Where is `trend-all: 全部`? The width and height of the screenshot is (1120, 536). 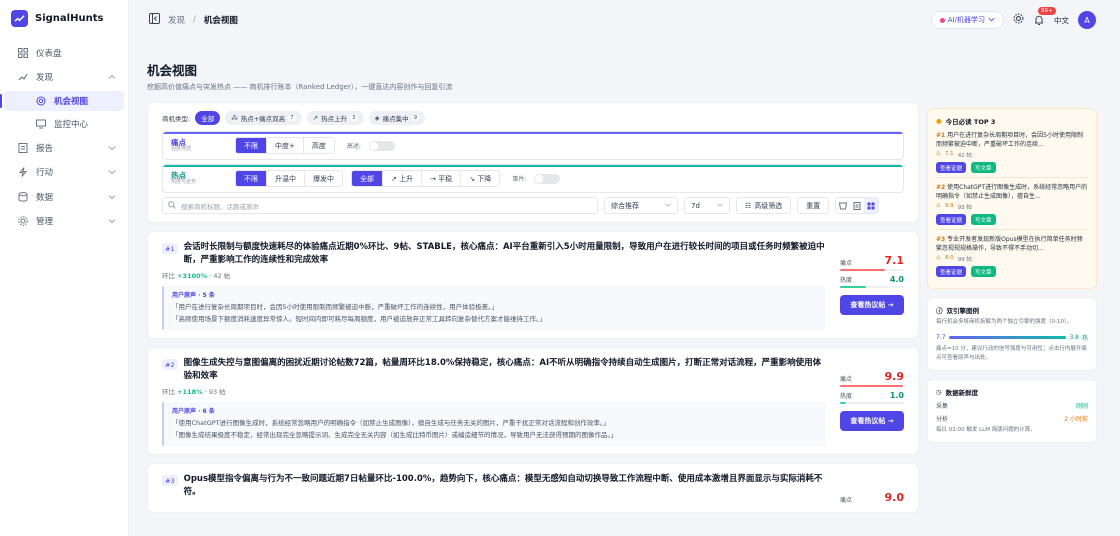
trend-all: 全部 is located at coordinates (367, 178).